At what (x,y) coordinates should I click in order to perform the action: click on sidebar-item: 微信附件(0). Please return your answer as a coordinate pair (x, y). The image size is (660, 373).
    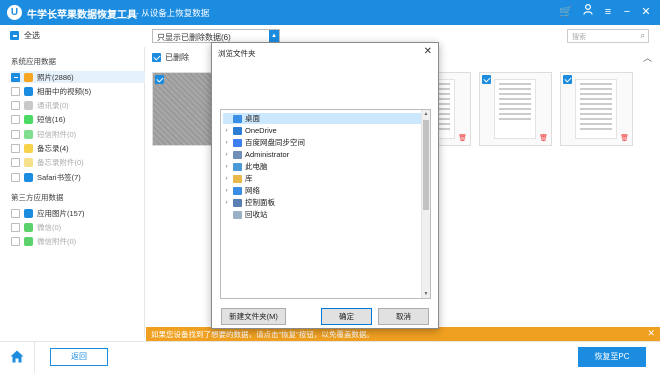
    Looking at the image, I should click on (78, 242).